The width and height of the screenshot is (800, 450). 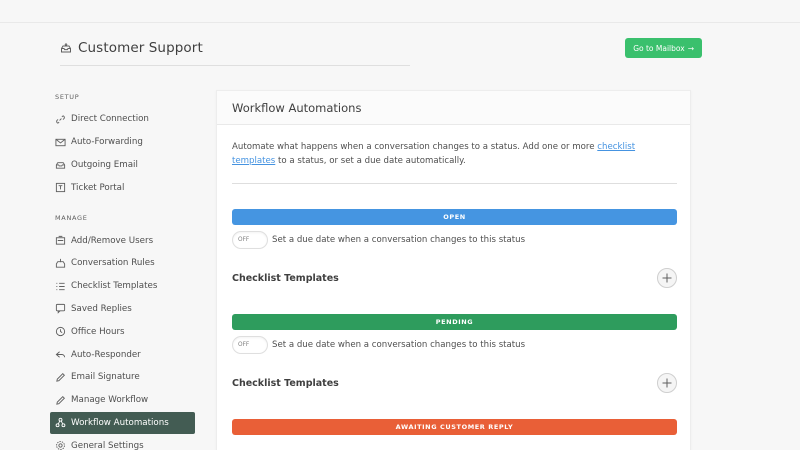 I want to click on automation-icon, so click(x=60, y=423).